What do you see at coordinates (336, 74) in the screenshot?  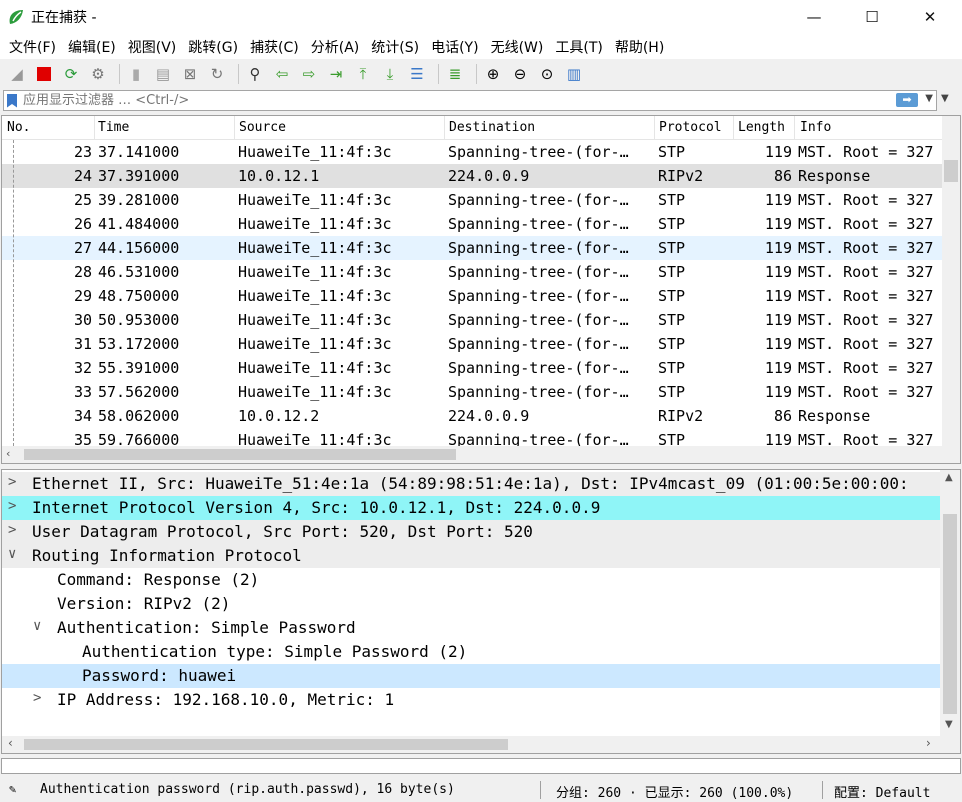 I see `go-to-packet-icon: ⇥` at bounding box center [336, 74].